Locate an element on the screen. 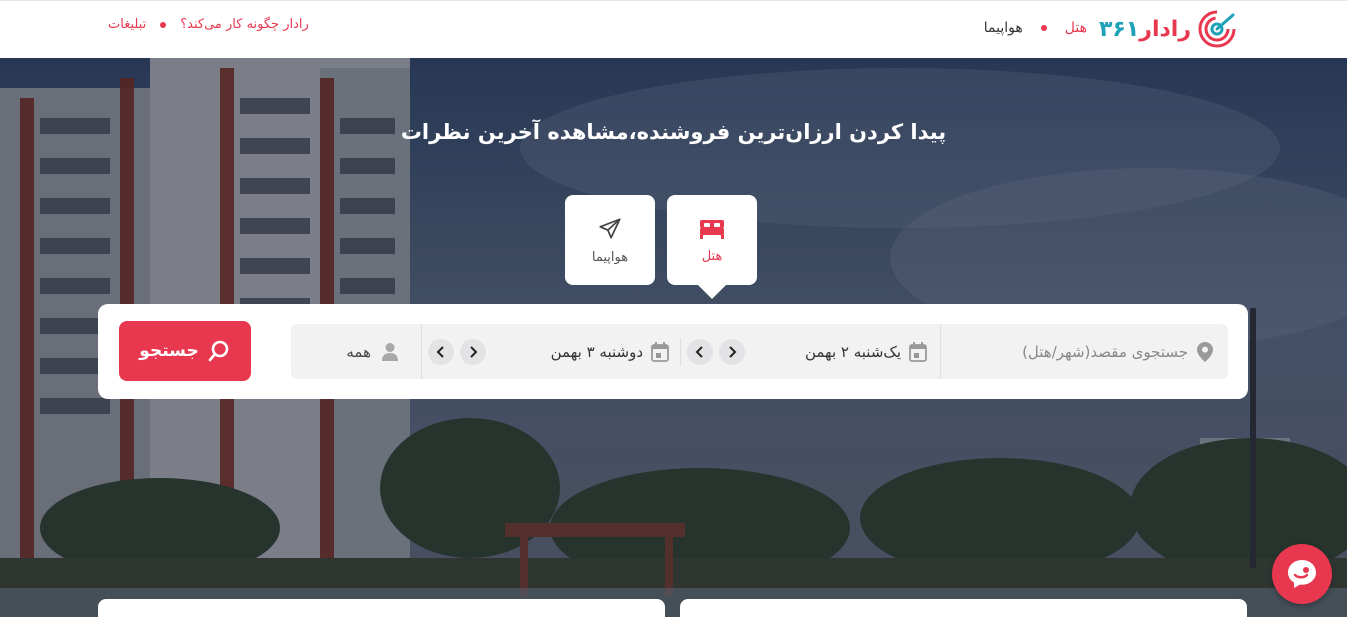 This screenshot has height=617, width=1347. search-button-label: جستجو is located at coordinates (169, 351).